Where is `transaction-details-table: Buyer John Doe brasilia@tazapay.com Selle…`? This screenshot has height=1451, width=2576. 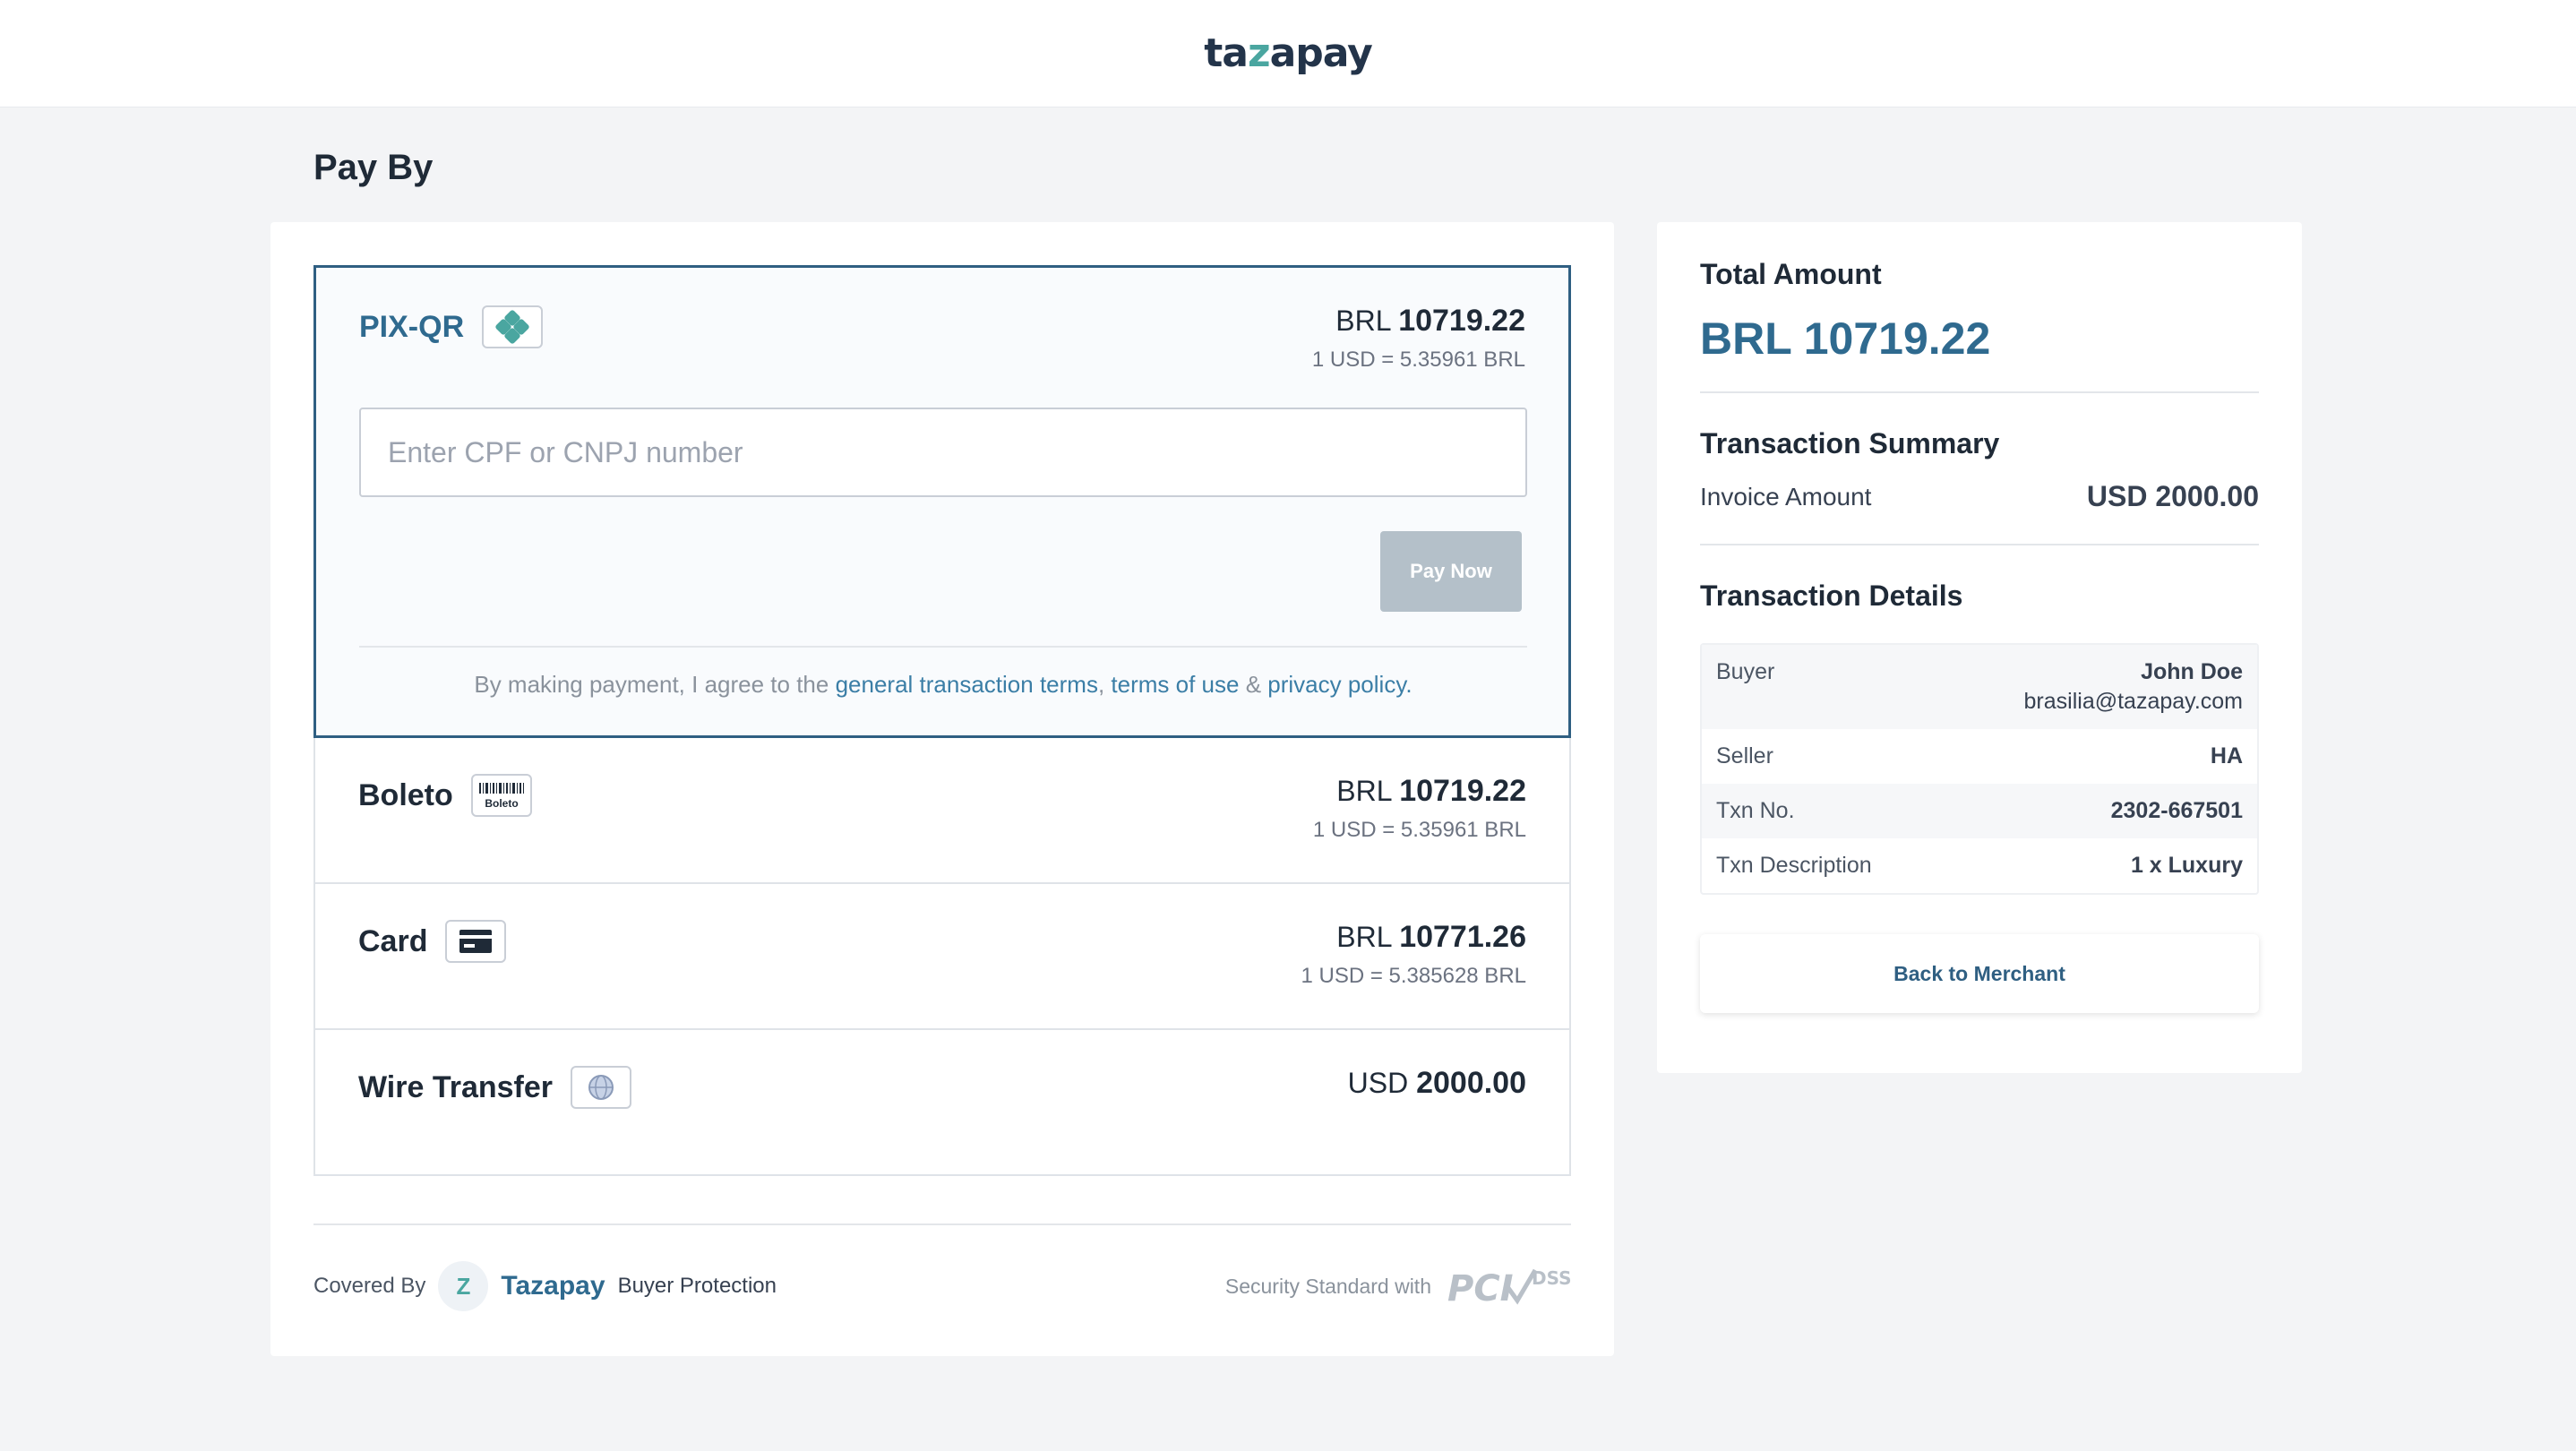 transaction-details-table: Buyer John Doe brasilia@tazapay.com Selle… is located at coordinates (1979, 769).